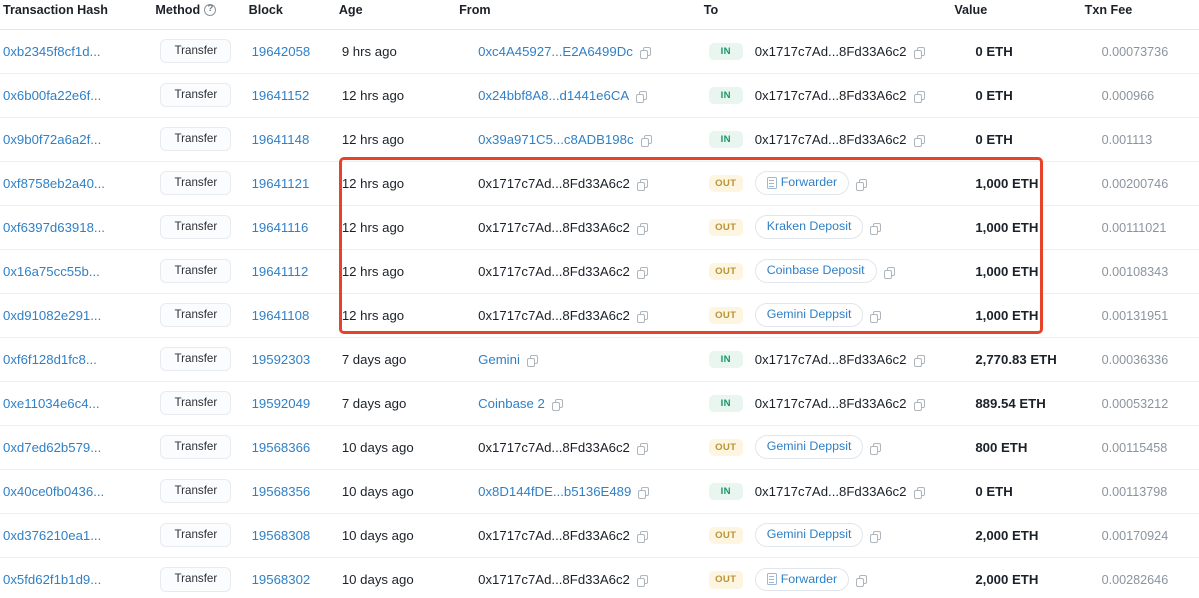  What do you see at coordinates (210, 10) in the screenshot?
I see `help-circle-icon` at bounding box center [210, 10].